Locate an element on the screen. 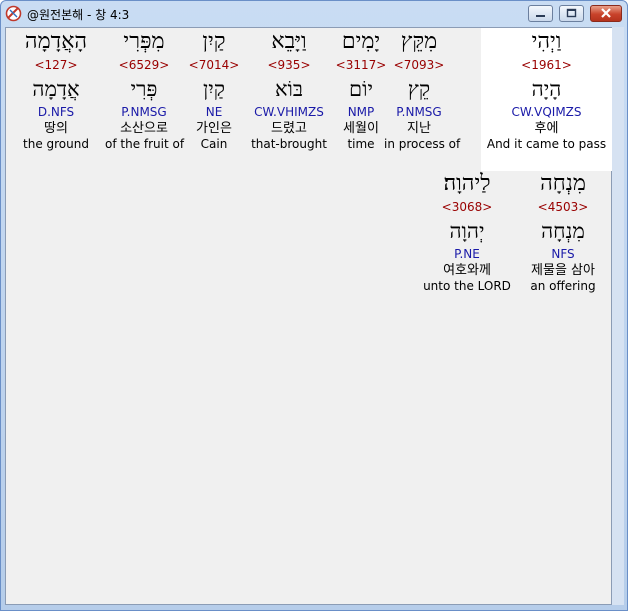 This screenshot has width=628, height=611. strong-number: <935> is located at coordinates (289, 65).